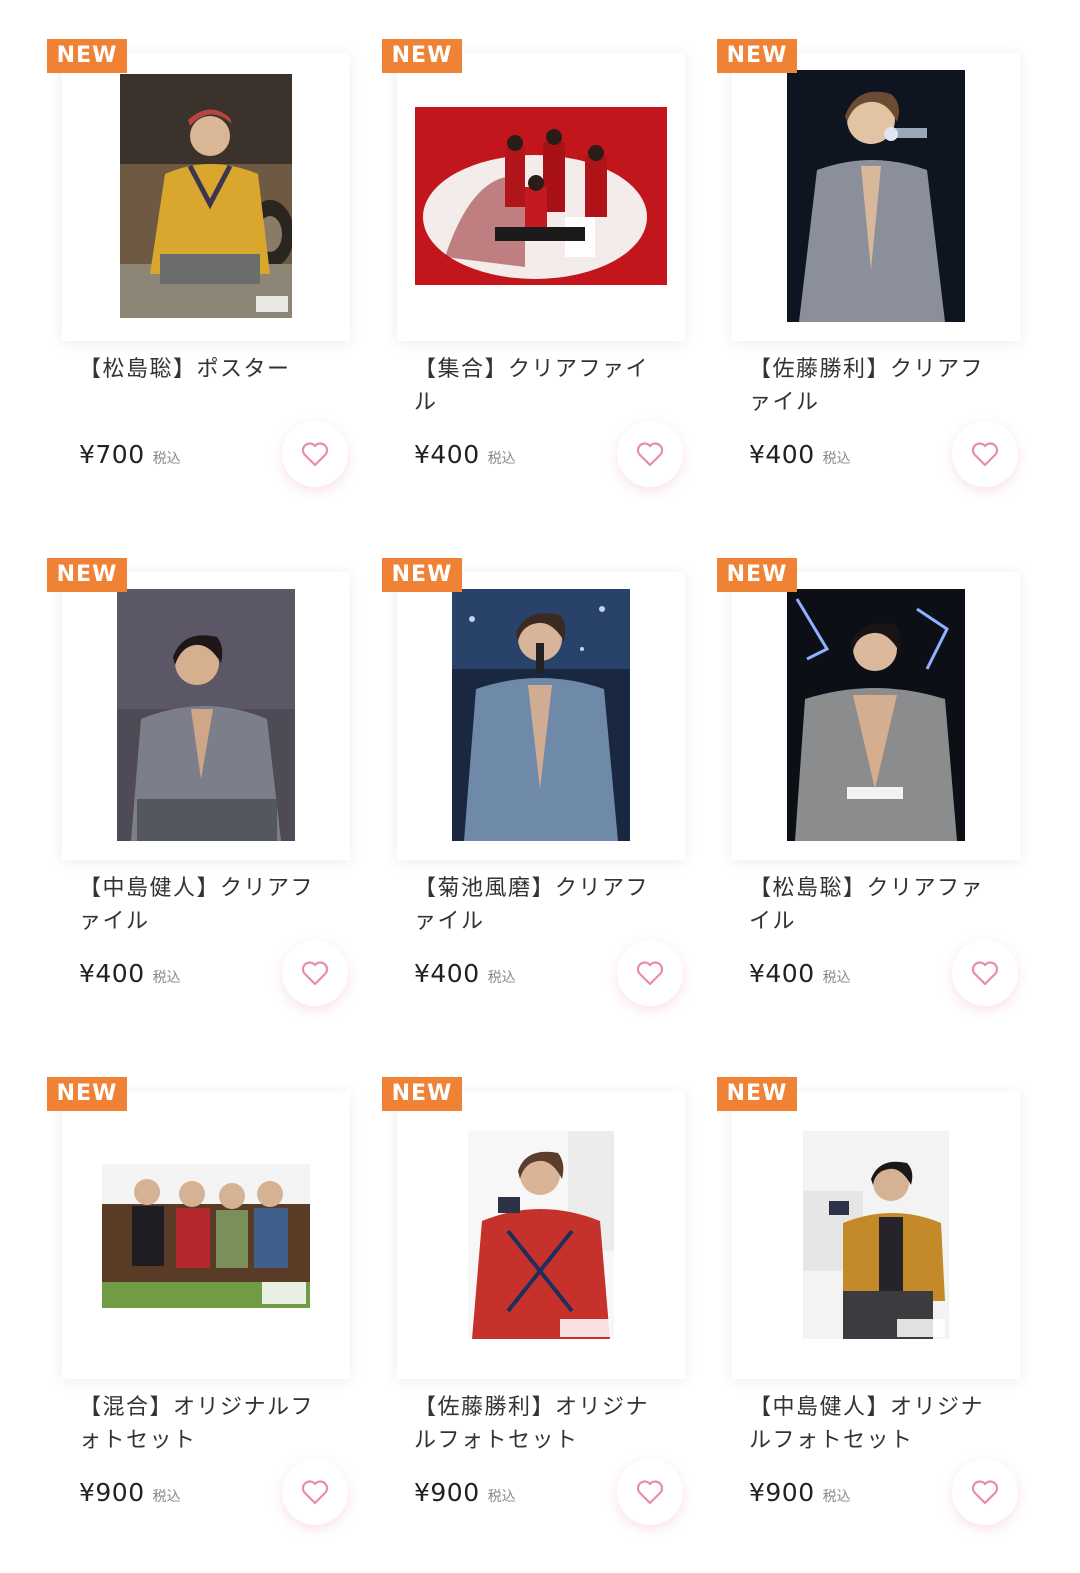 This screenshot has width=1080, height=1573. I want to click on product-title: 【松島聡】ポスター, so click(199, 369).